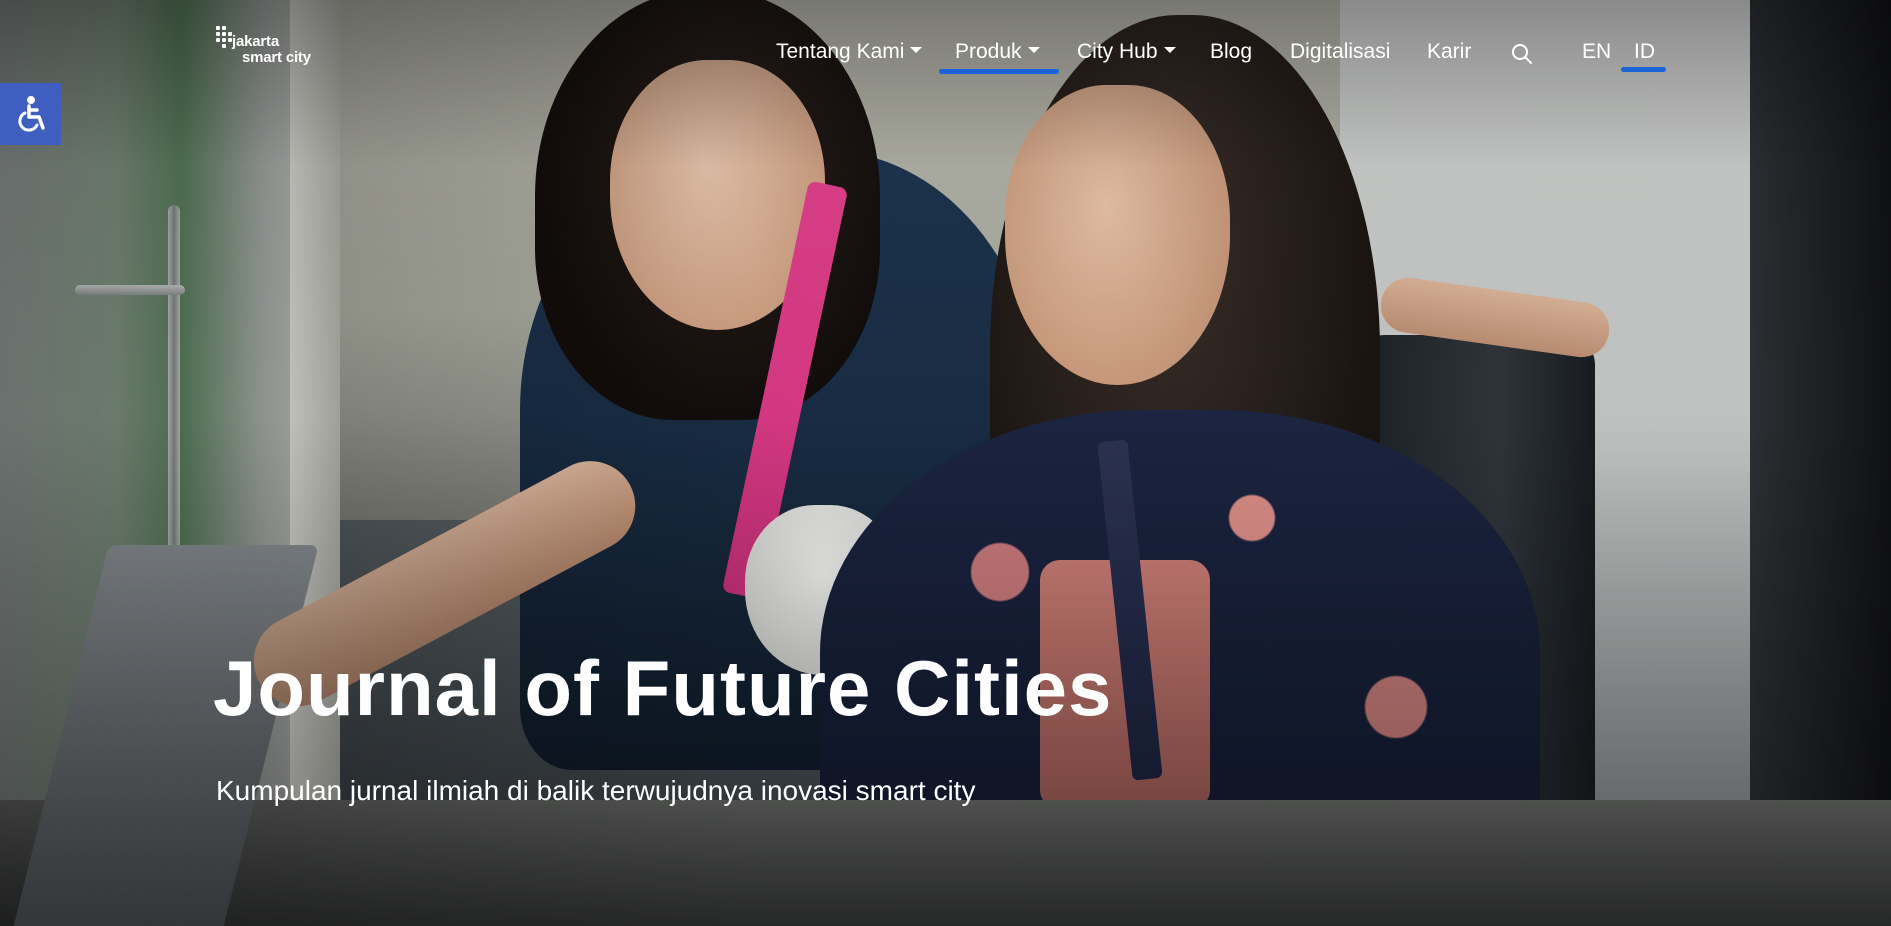 The image size is (1891, 926). Describe the element at coordinates (663, 688) in the screenshot. I see `hero-title: Journal of Future Cities` at that location.